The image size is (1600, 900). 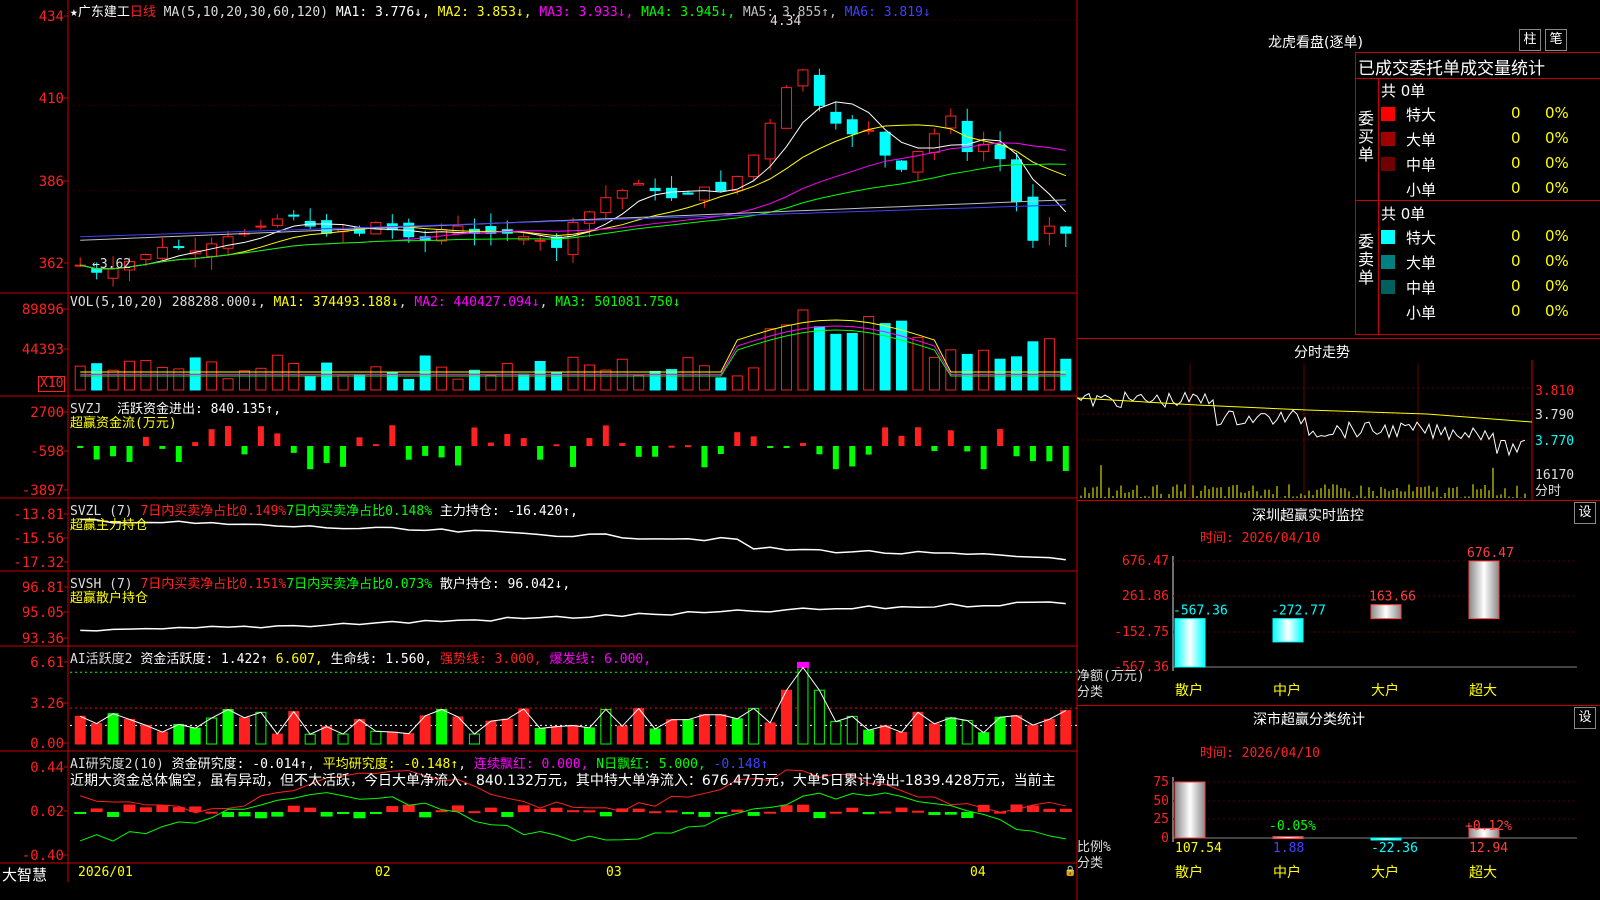 I want to click on y-axis-label: 净额(万元), so click(x=1111, y=676).